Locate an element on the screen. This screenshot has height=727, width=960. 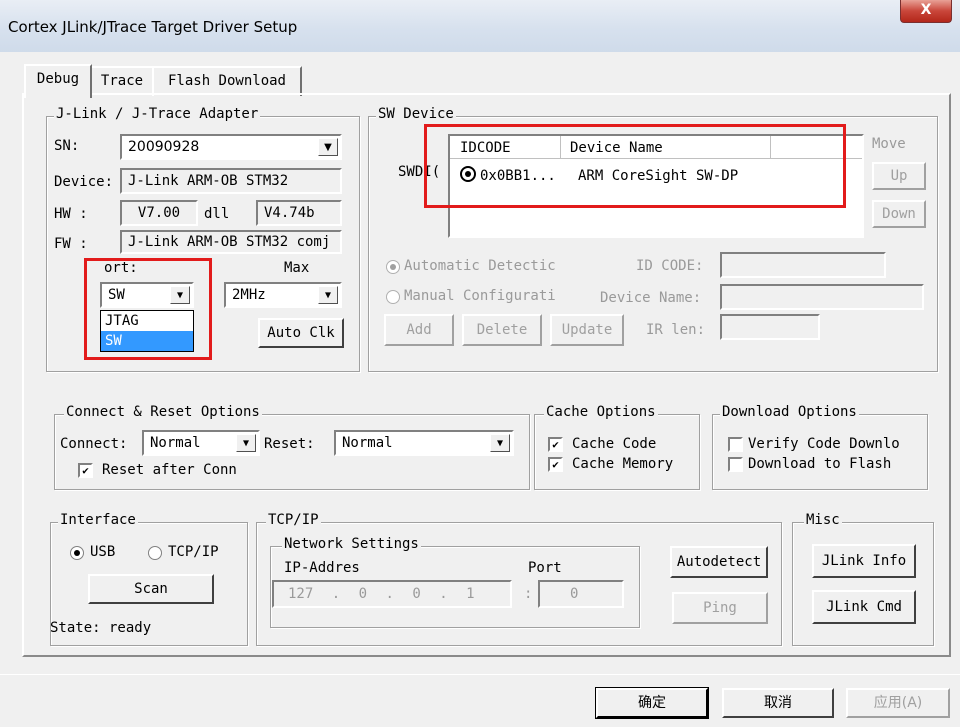
tcpip-radio is located at coordinates (155, 553).